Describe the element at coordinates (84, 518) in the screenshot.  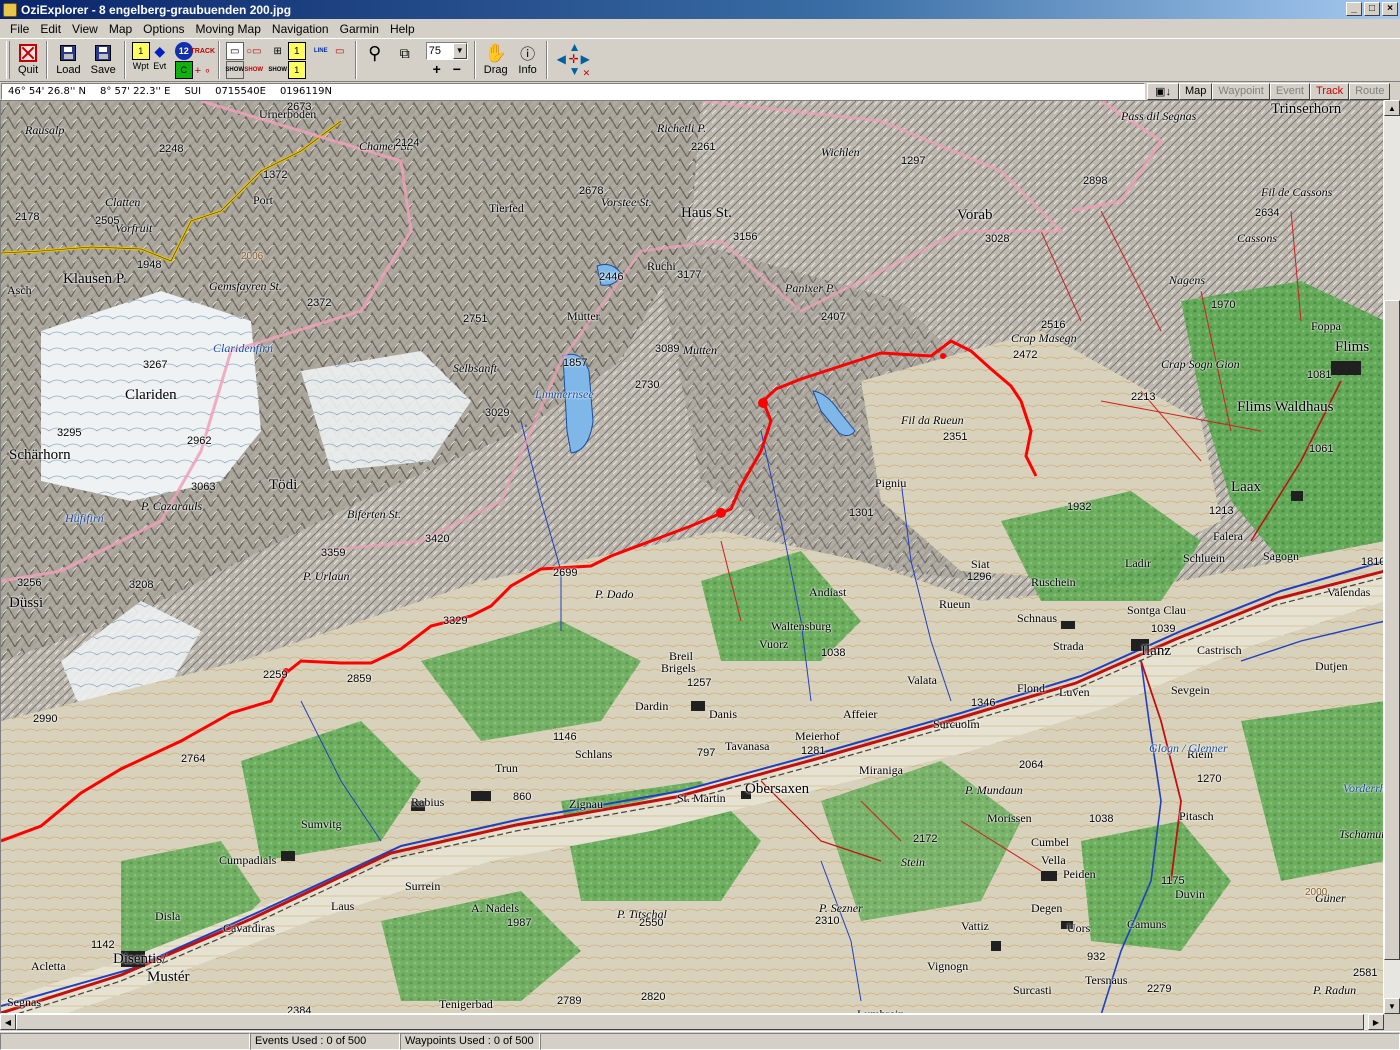
I see `map-place-label: Hüfifirn` at that location.